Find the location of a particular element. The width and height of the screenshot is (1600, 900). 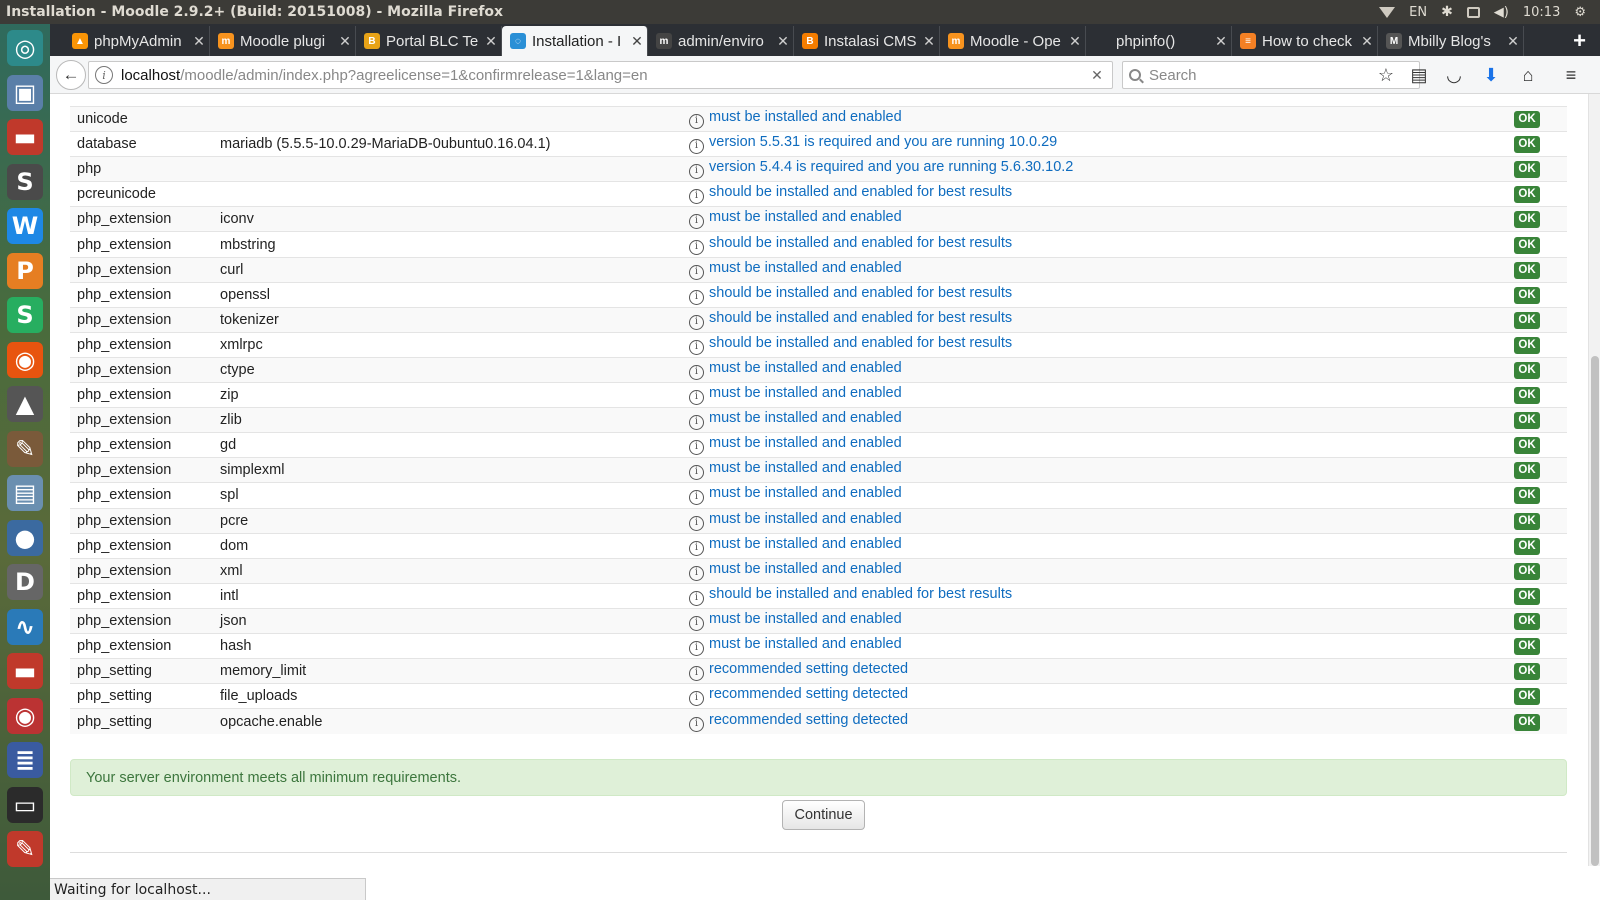

dash-icon: ◎ is located at coordinates (25, 48).